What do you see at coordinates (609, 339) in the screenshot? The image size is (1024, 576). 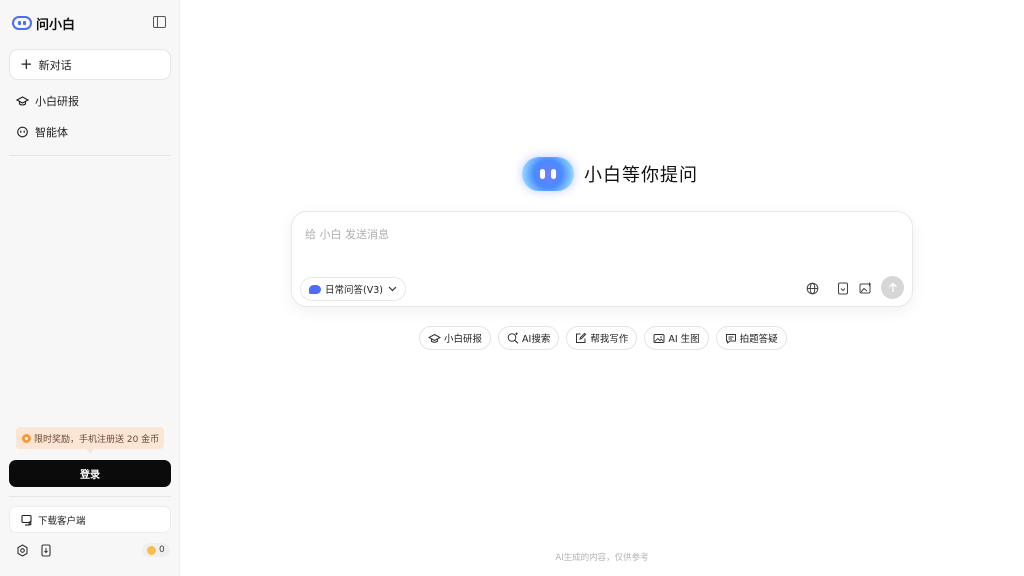 I see `chip-label: 帮我写作` at bounding box center [609, 339].